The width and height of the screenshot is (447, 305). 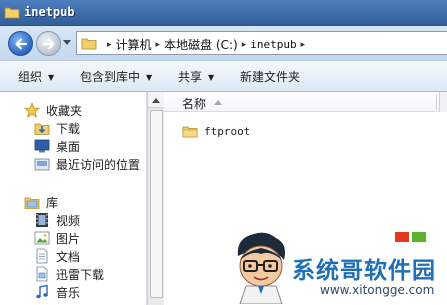 What do you see at coordinates (261, 268) in the screenshot?
I see `cartoon-mascot-icon` at bounding box center [261, 268].